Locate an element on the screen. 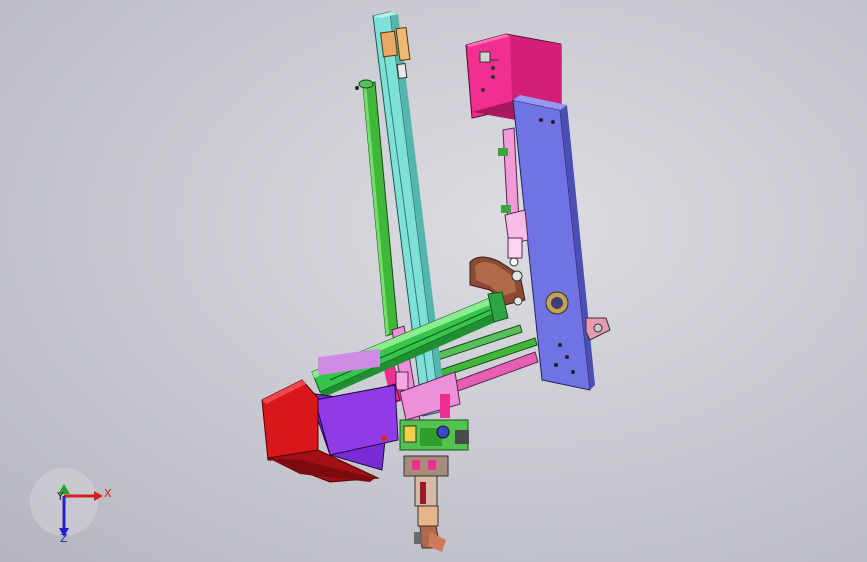 This screenshot has height=562, width=867. gripper-assembly is located at coordinates (434, 485).